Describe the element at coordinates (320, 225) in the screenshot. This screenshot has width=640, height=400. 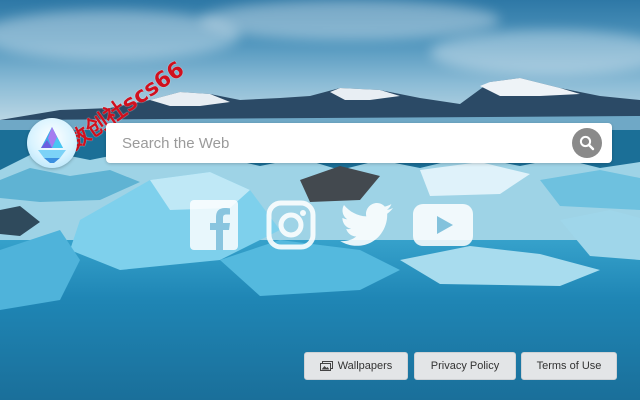
I see `social-links` at that location.